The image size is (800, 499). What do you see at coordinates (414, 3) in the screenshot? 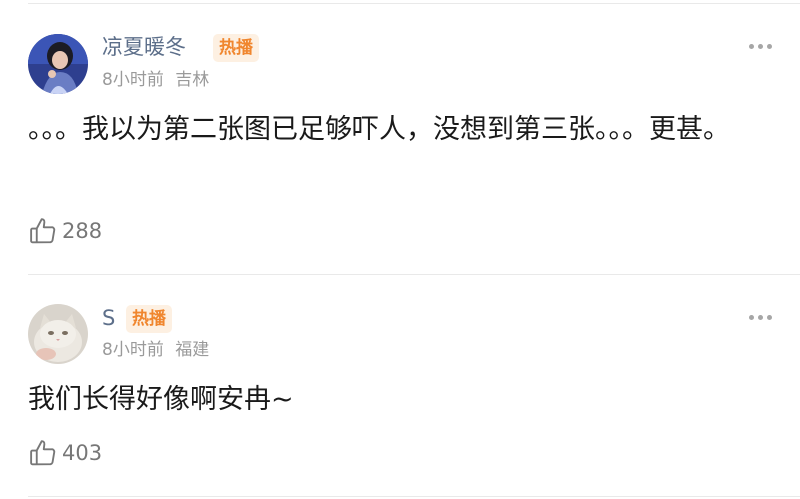
I see `top-divider` at bounding box center [414, 3].